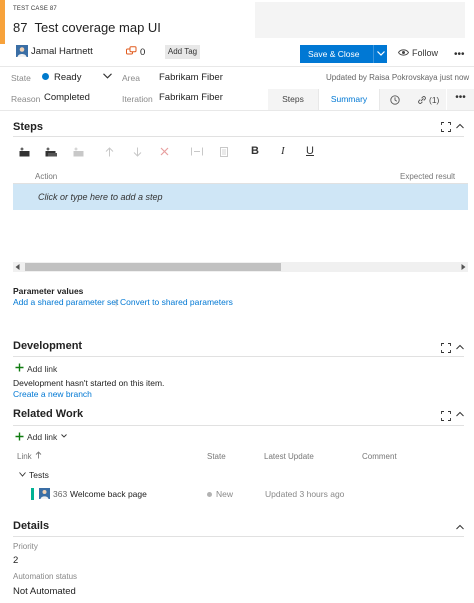  What do you see at coordinates (39, 475) in the screenshot?
I see `related-work-group-tests: Tests` at bounding box center [39, 475].